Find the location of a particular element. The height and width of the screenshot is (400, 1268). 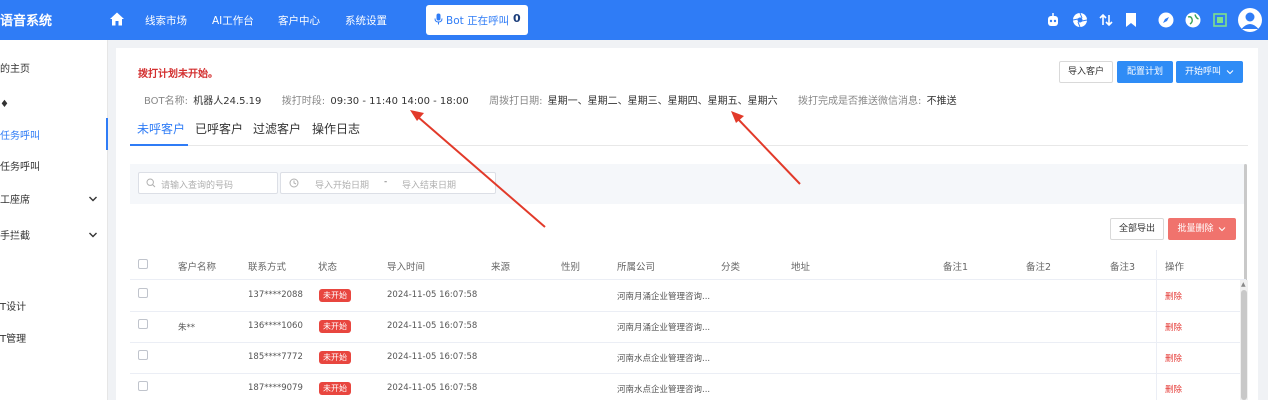

actions-column-divider is located at coordinates (1156, 325).